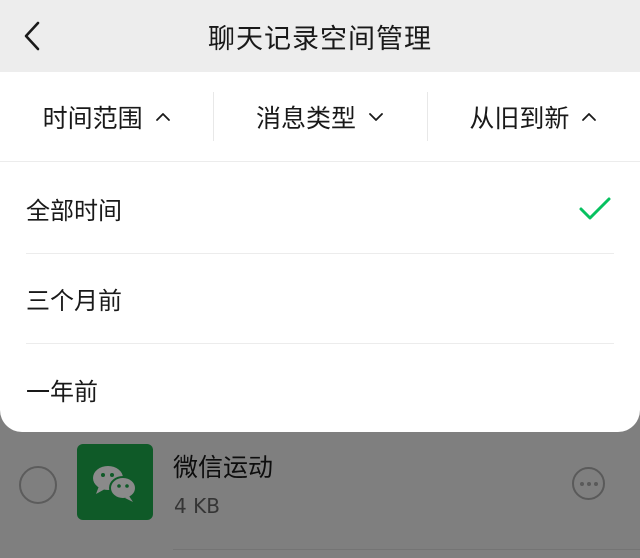 Image resolution: width=640 pixels, height=558 pixels. I want to click on option-one-year-ago: 一年前, so click(320, 389).